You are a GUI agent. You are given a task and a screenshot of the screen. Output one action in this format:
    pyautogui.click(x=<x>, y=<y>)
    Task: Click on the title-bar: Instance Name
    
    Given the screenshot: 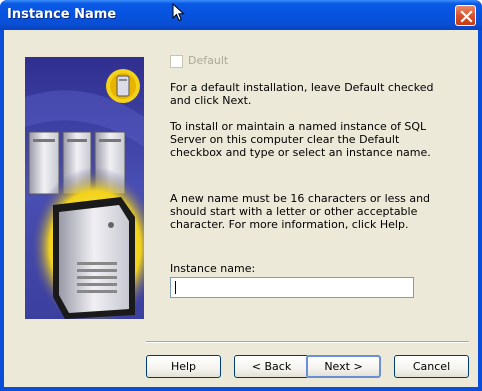 What is the action you would take?
    pyautogui.click(x=241, y=15)
    